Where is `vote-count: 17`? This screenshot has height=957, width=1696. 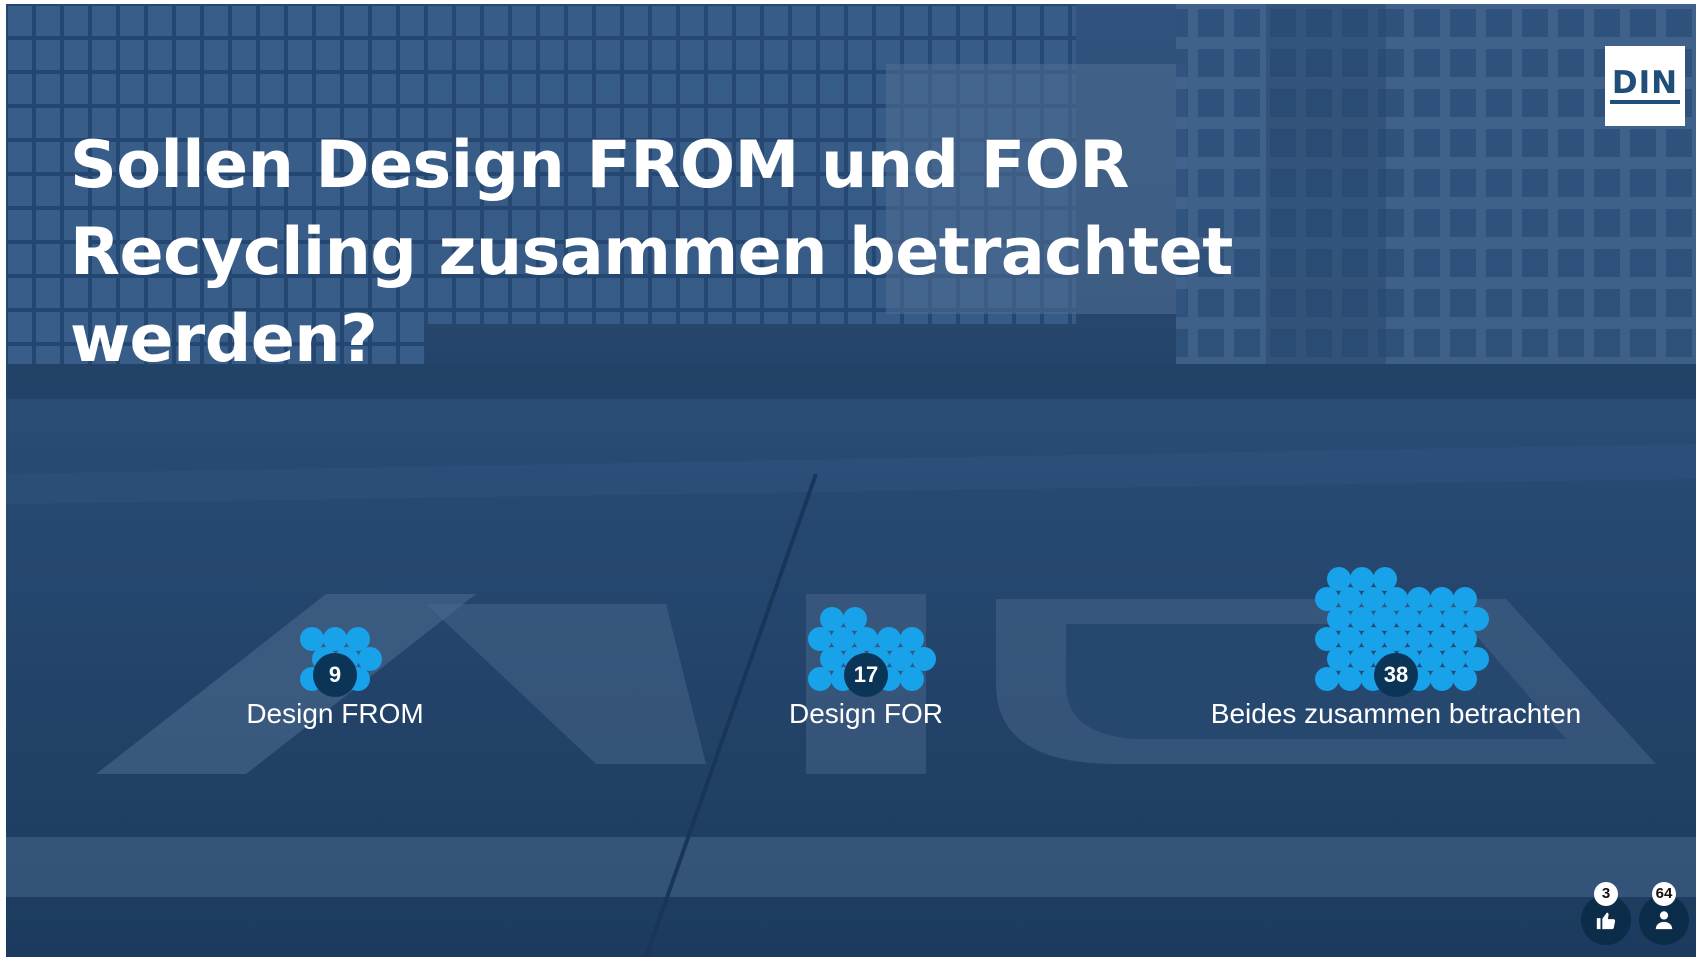 vote-count: 17 is located at coordinates (866, 675).